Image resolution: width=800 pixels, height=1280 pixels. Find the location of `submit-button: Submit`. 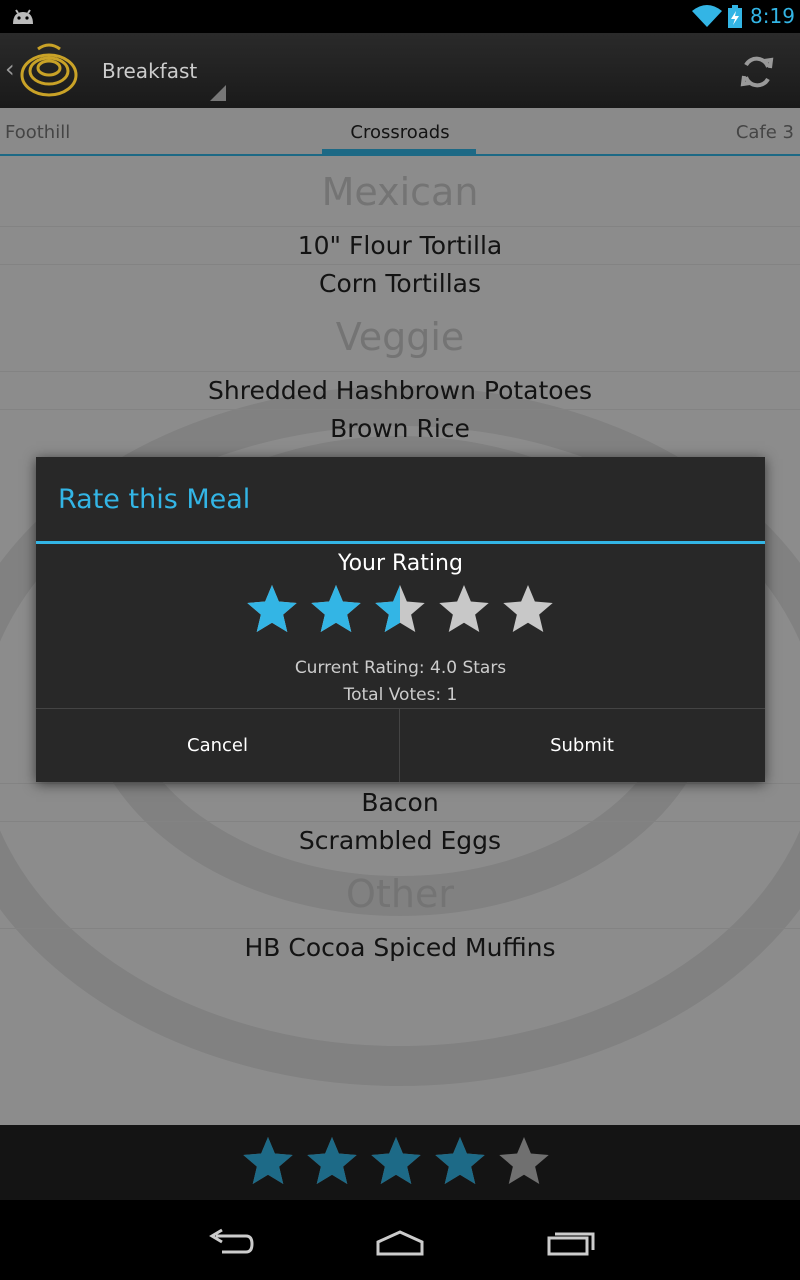

submit-button: Submit is located at coordinates (582, 745).